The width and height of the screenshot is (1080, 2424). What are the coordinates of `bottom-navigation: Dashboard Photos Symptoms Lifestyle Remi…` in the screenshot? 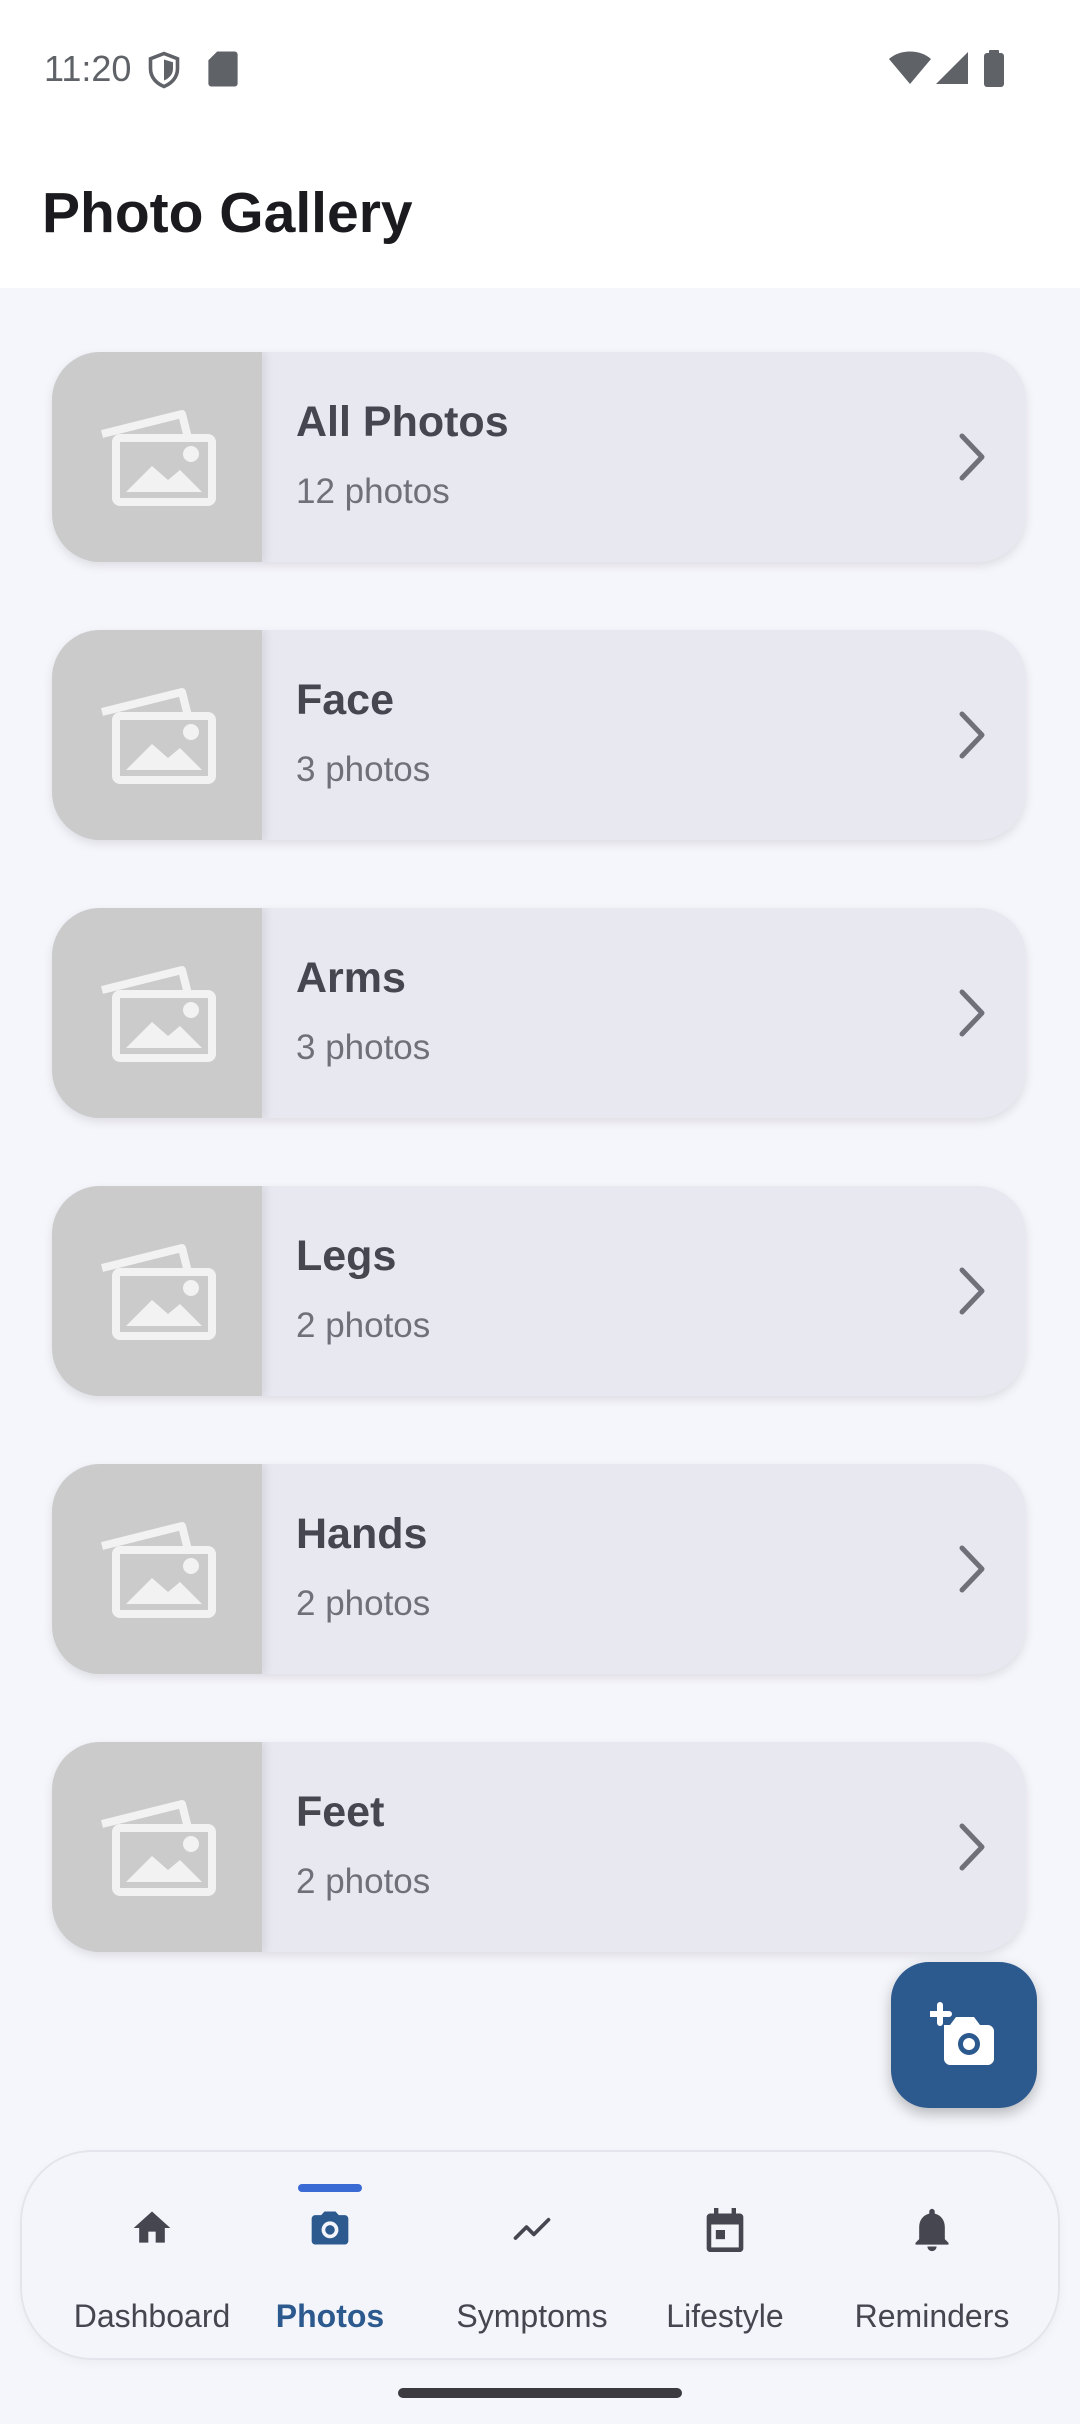 It's located at (540, 2255).